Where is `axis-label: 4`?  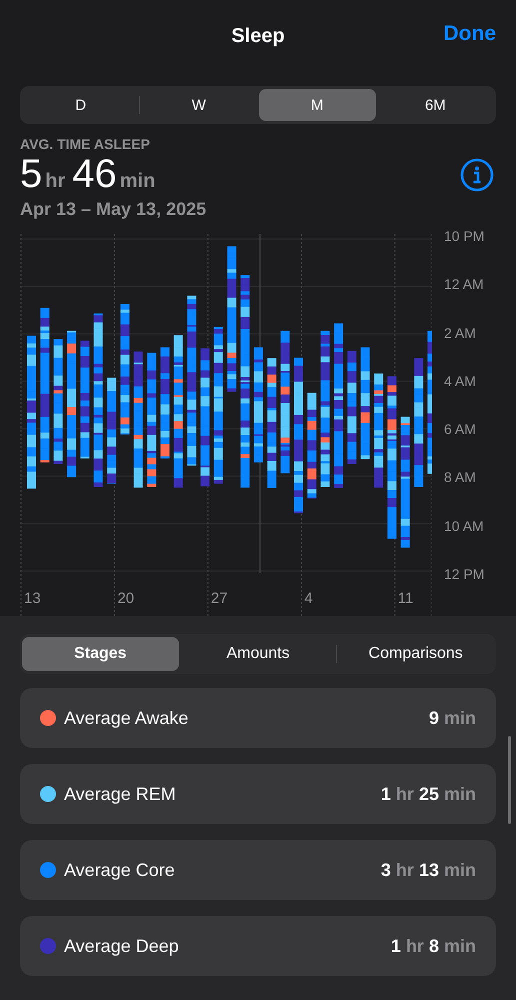 axis-label: 4 is located at coordinates (308, 598).